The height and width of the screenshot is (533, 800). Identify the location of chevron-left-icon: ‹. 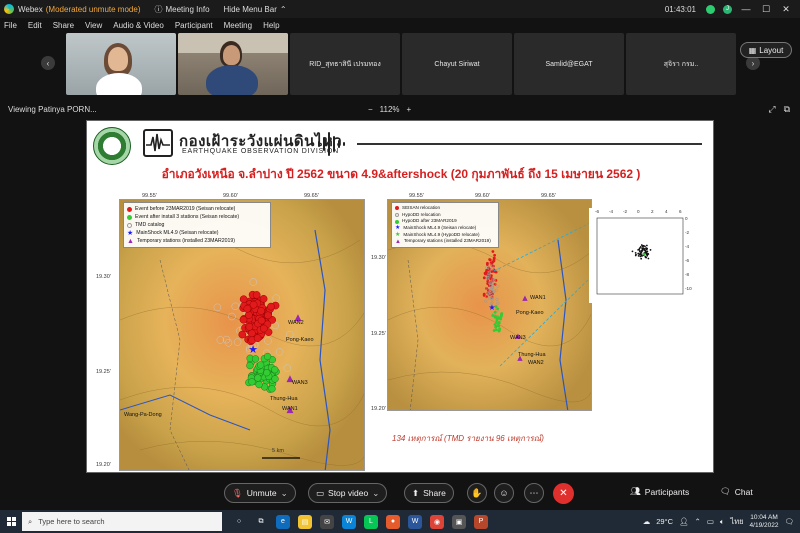
(48, 63).